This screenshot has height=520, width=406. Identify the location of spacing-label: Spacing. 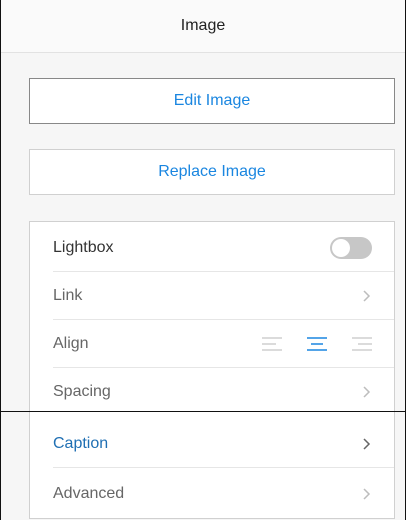
(82, 391).